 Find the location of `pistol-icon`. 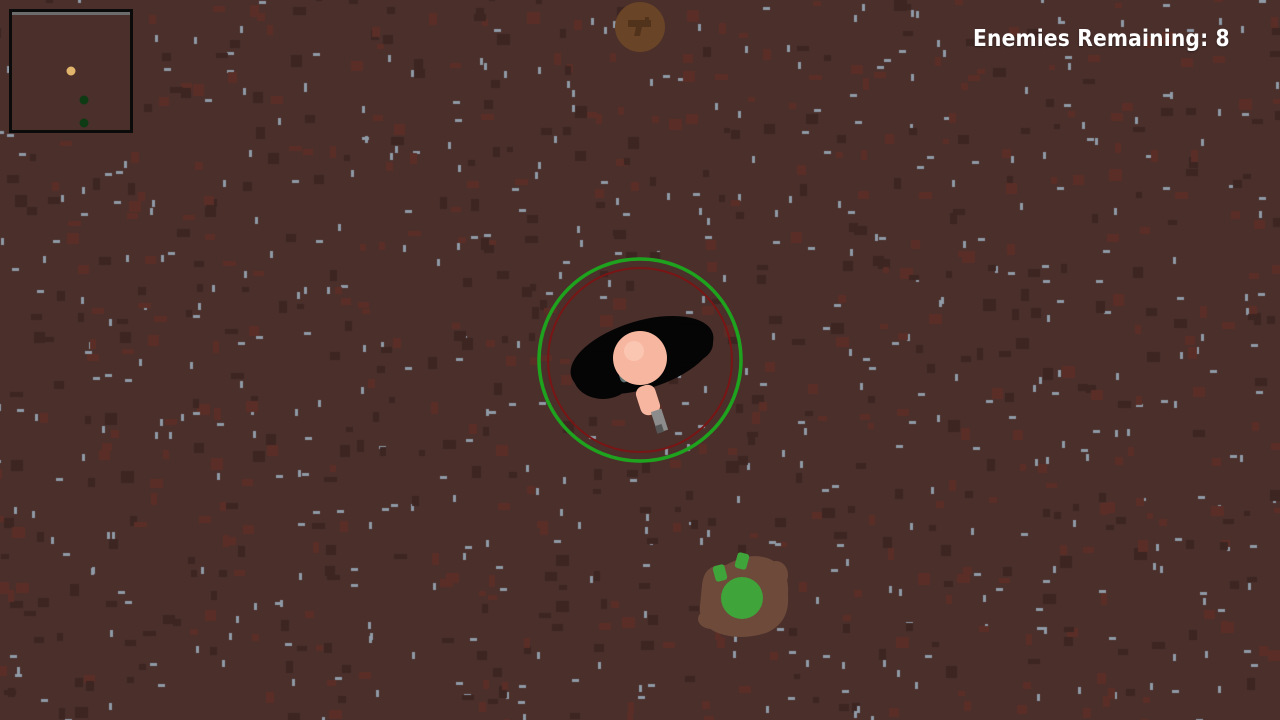

pistol-icon is located at coordinates (639, 26).